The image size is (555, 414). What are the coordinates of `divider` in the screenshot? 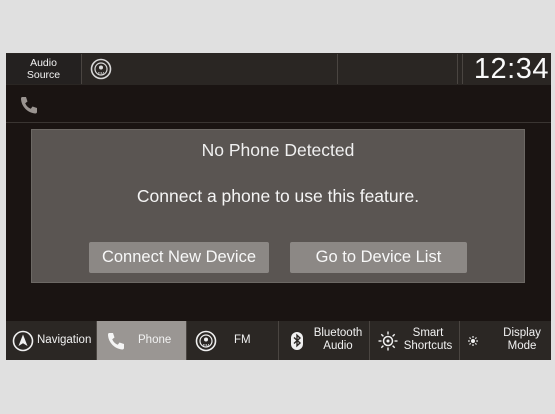 It's located at (278, 122).